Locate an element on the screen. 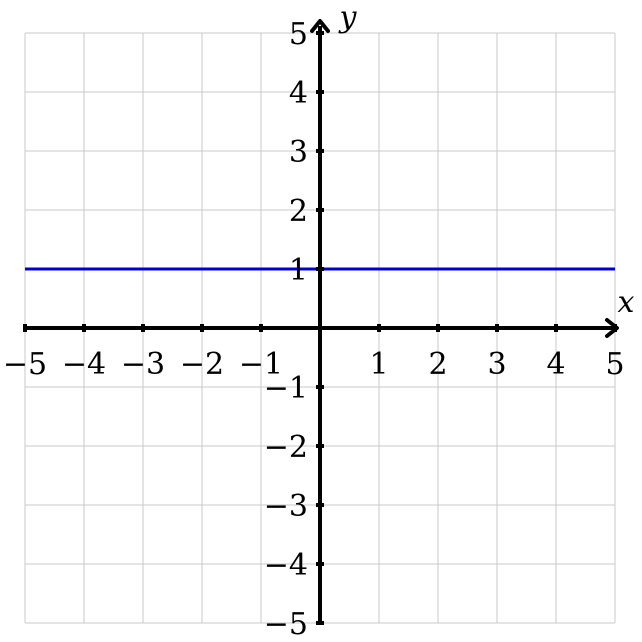 This screenshot has width=642, height=642. x-tick-label: −4 is located at coordinates (84, 364).